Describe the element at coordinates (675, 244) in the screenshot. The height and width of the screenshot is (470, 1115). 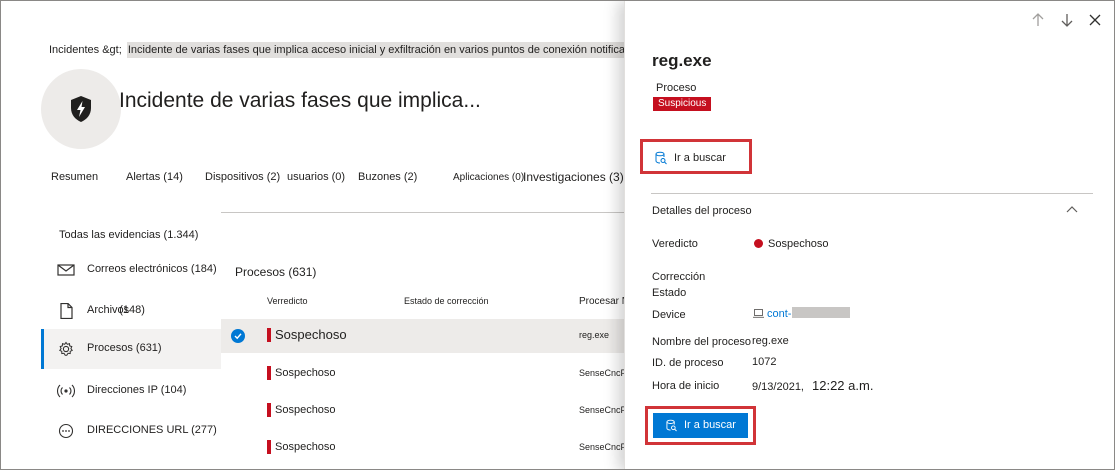
I see `verdict-label: Veredicto` at that location.